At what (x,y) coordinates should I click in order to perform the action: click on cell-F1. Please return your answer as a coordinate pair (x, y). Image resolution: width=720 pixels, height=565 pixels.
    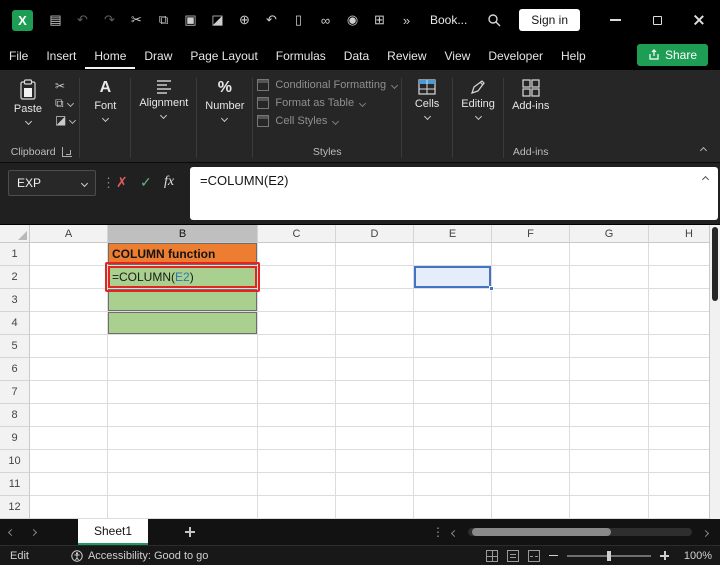
    Looking at the image, I should click on (531, 254).